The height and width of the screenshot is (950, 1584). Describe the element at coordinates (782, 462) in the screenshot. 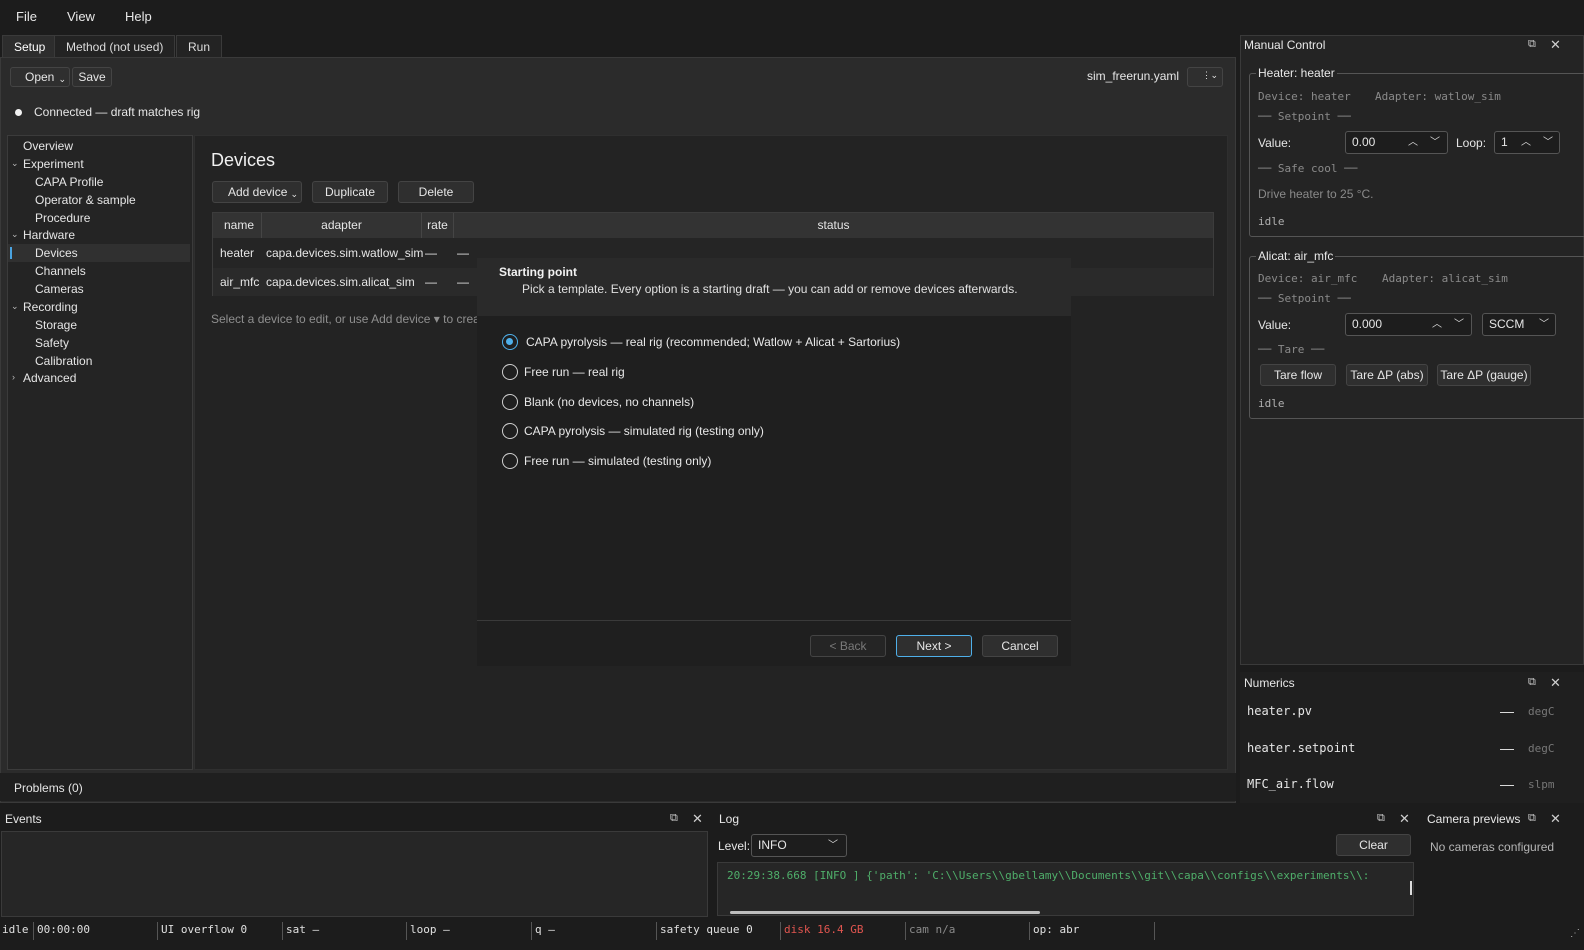

I see `template-option: Free run — simulated (testing only)` at that location.